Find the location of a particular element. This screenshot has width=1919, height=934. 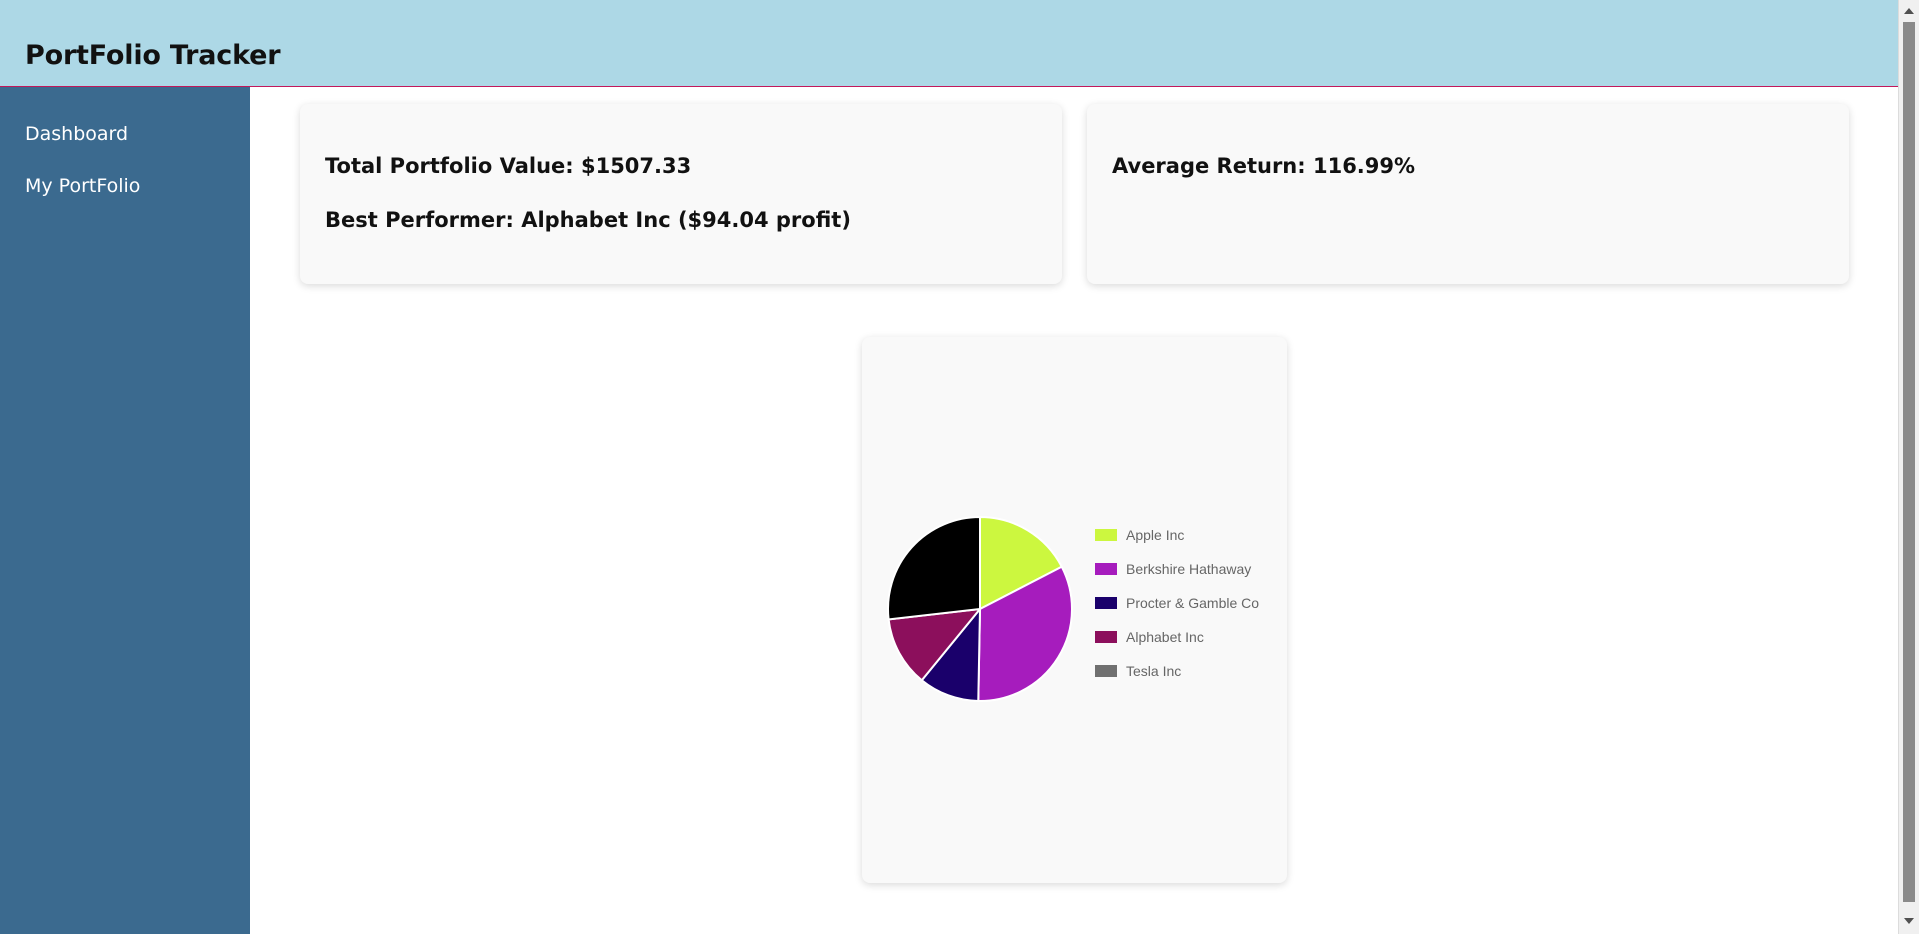

scroll-up-arrow-icon is located at coordinates (1909, 11).